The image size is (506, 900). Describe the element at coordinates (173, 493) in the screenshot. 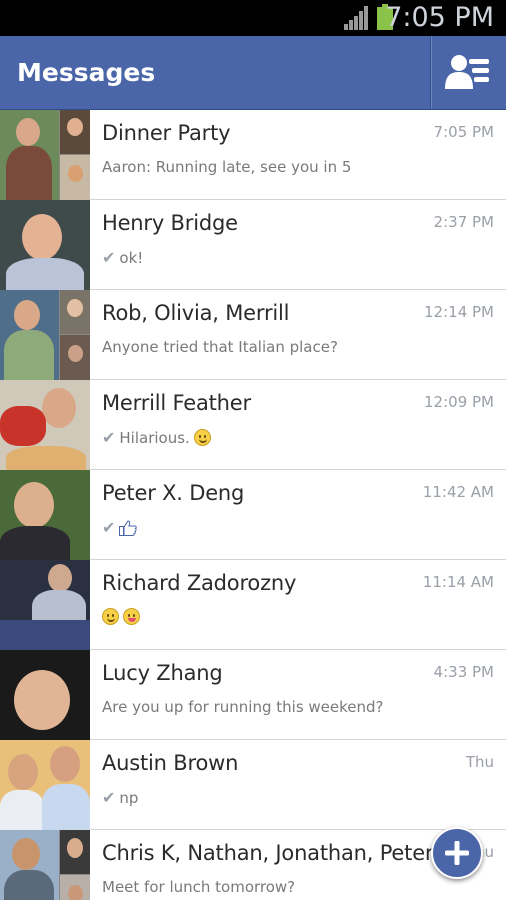

I see `conversation-name: Peter X. Deng` at that location.